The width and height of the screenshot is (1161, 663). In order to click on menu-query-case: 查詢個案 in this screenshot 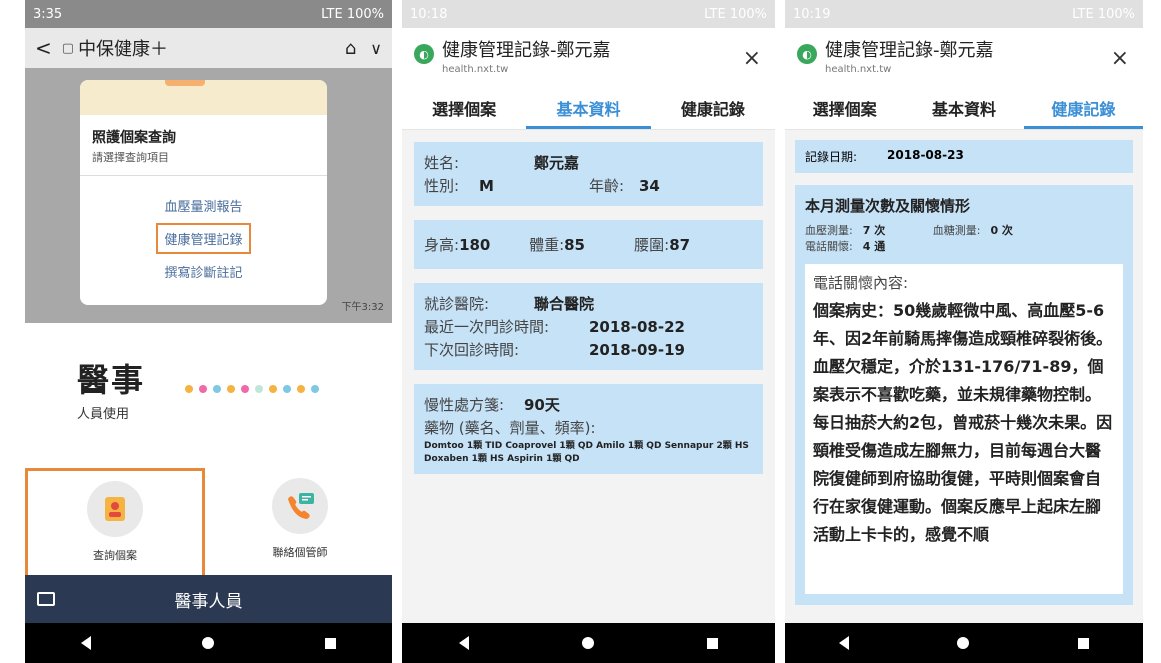, I will do `click(115, 528)`.